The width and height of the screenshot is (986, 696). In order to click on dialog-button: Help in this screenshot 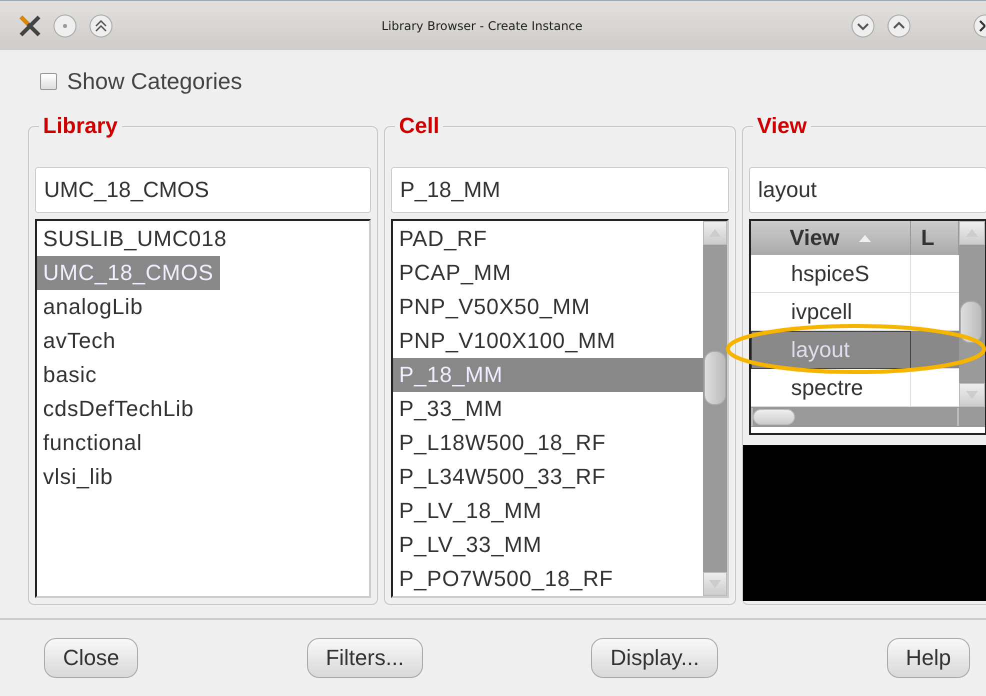, I will do `click(928, 658)`.